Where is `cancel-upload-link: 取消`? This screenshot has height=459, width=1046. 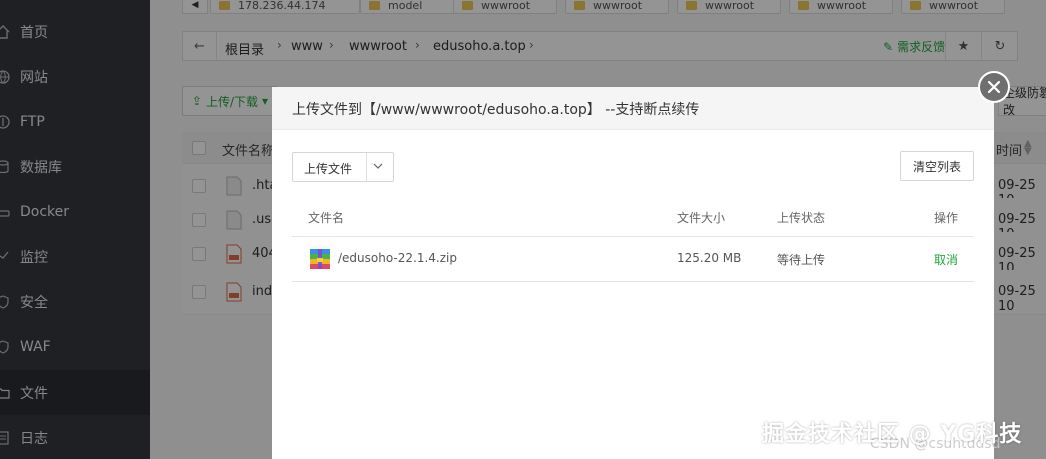
cancel-upload-link: 取消 is located at coordinates (946, 259).